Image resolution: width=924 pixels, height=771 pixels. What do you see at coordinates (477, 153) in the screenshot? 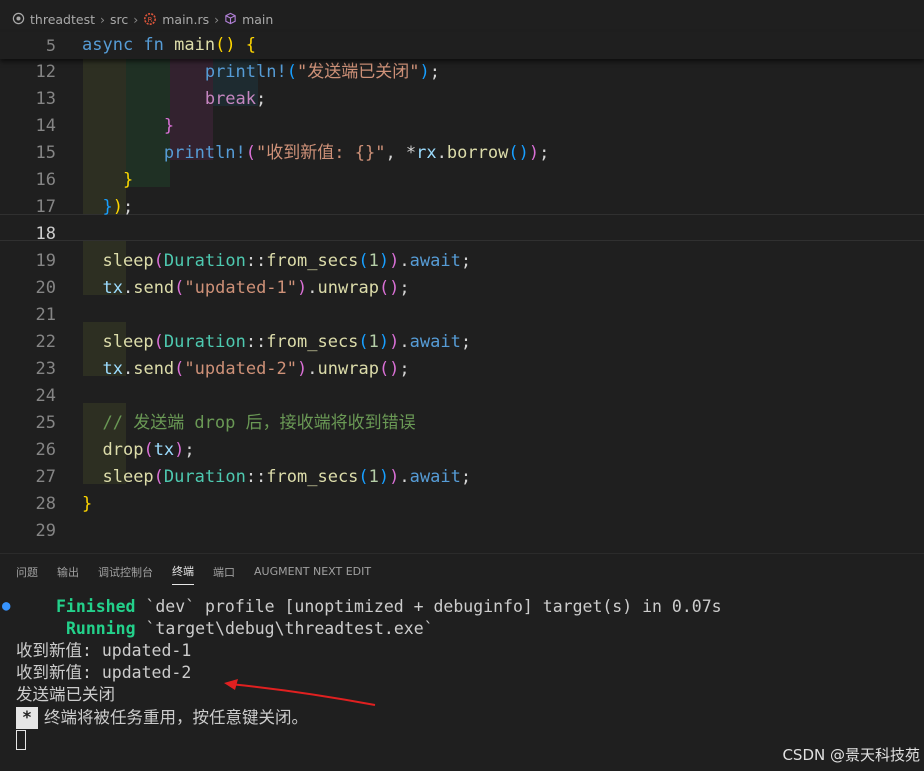
I see `code-token: borrow` at bounding box center [477, 153].